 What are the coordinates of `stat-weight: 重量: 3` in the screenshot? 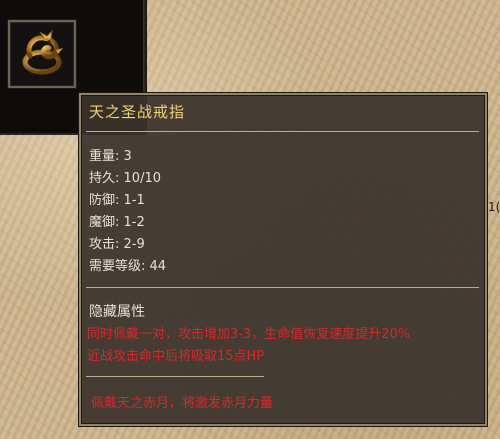 It's located at (110, 156).